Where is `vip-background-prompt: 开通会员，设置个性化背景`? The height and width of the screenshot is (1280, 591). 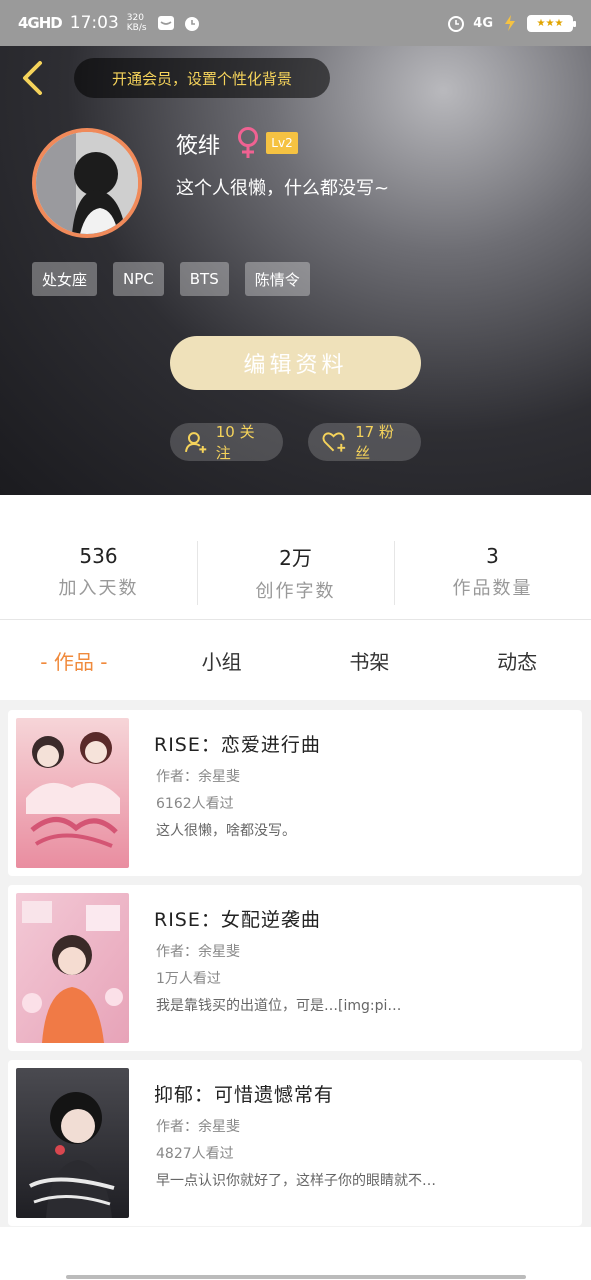 vip-background-prompt: 开通会员，设置个性化背景 is located at coordinates (202, 78).